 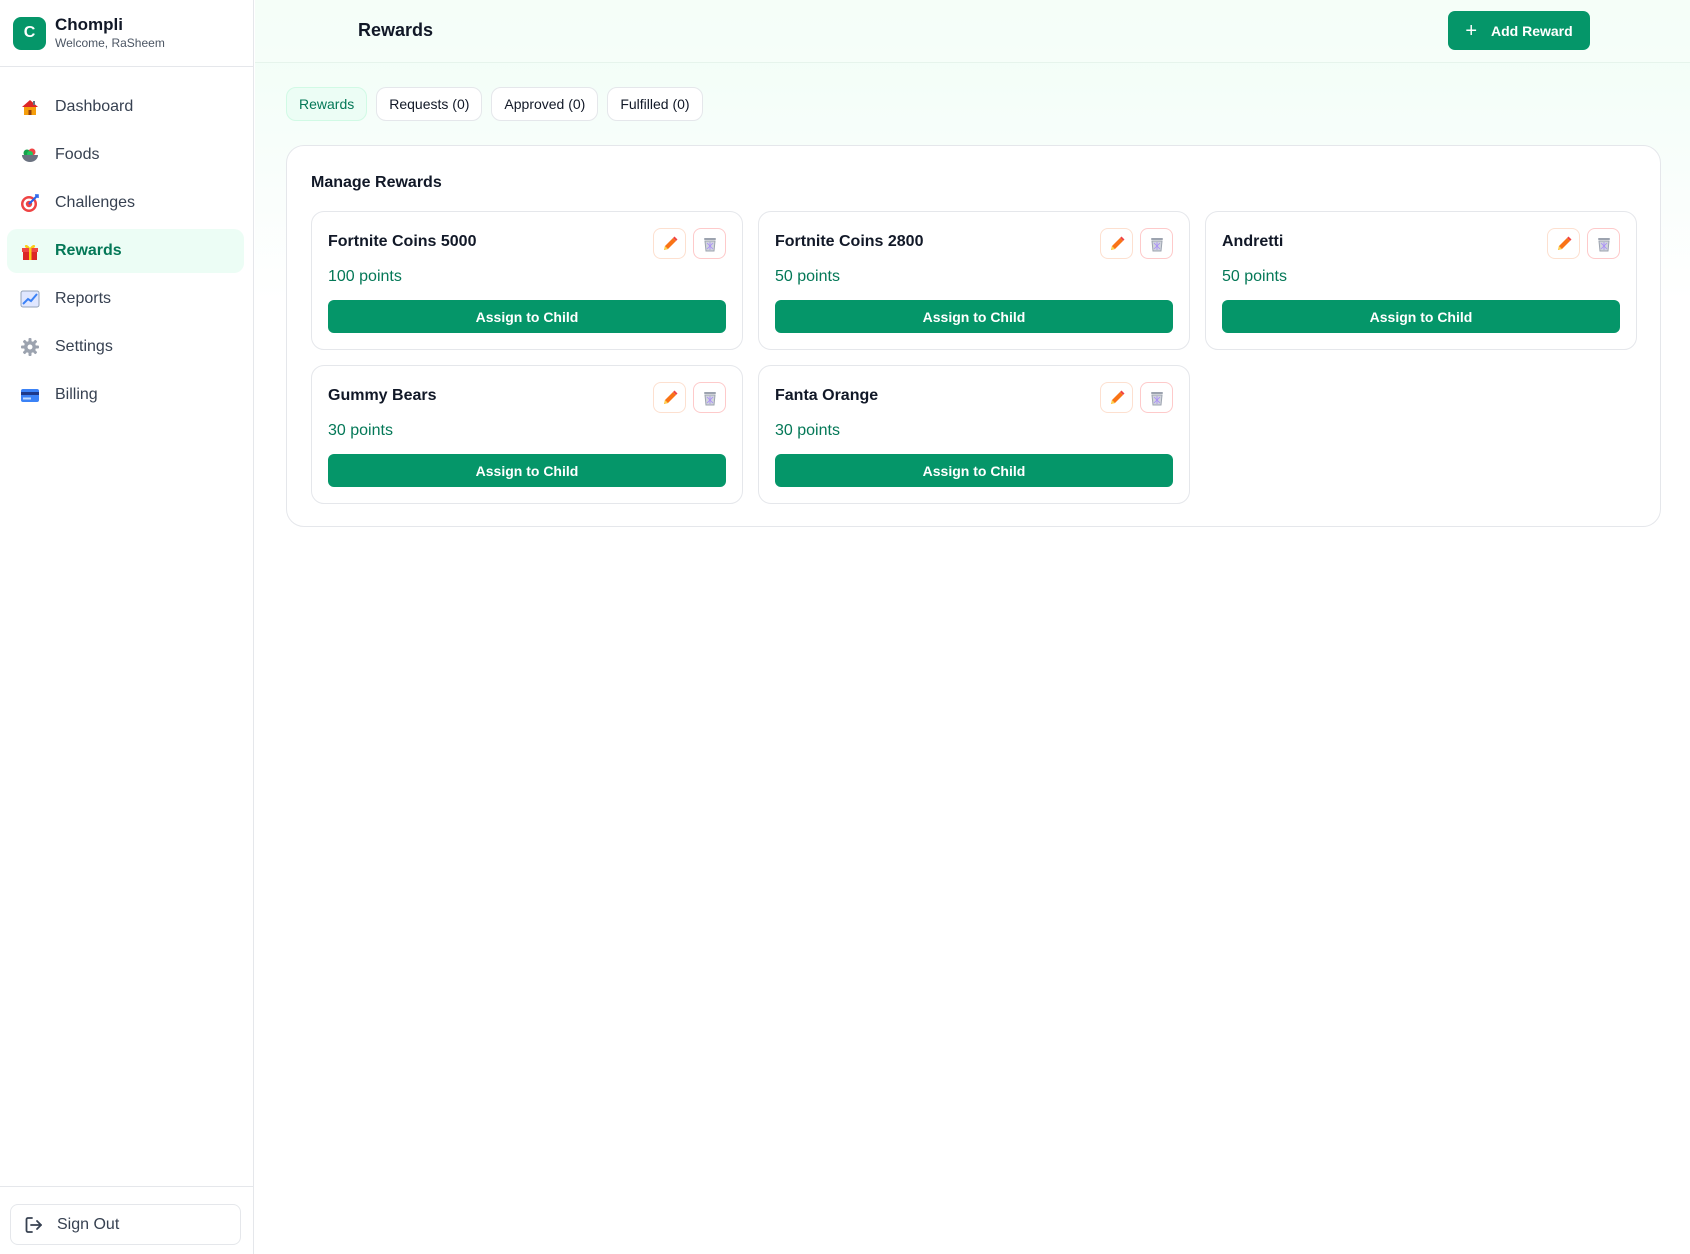 What do you see at coordinates (94, 106) in the screenshot?
I see `sidebar-item-label: Dashboard` at bounding box center [94, 106].